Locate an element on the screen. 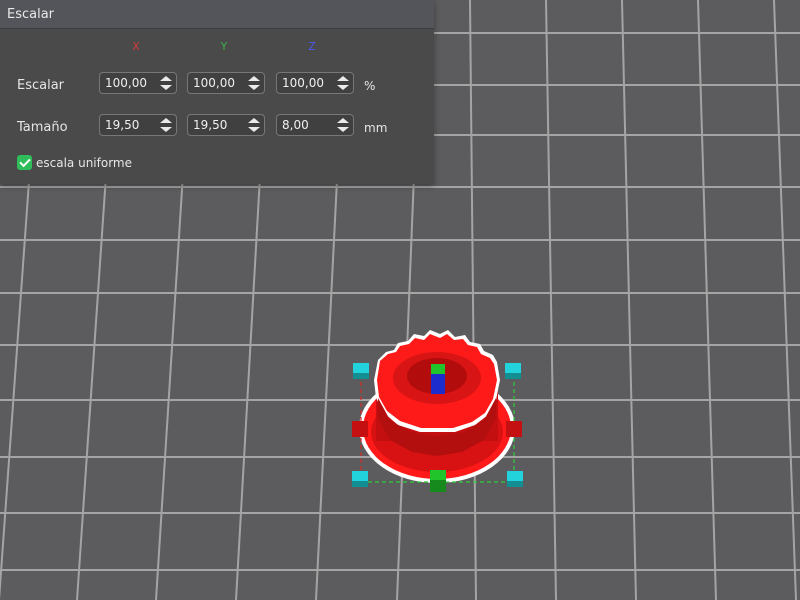  scale-x-value: 100,00 is located at coordinates (126, 83).